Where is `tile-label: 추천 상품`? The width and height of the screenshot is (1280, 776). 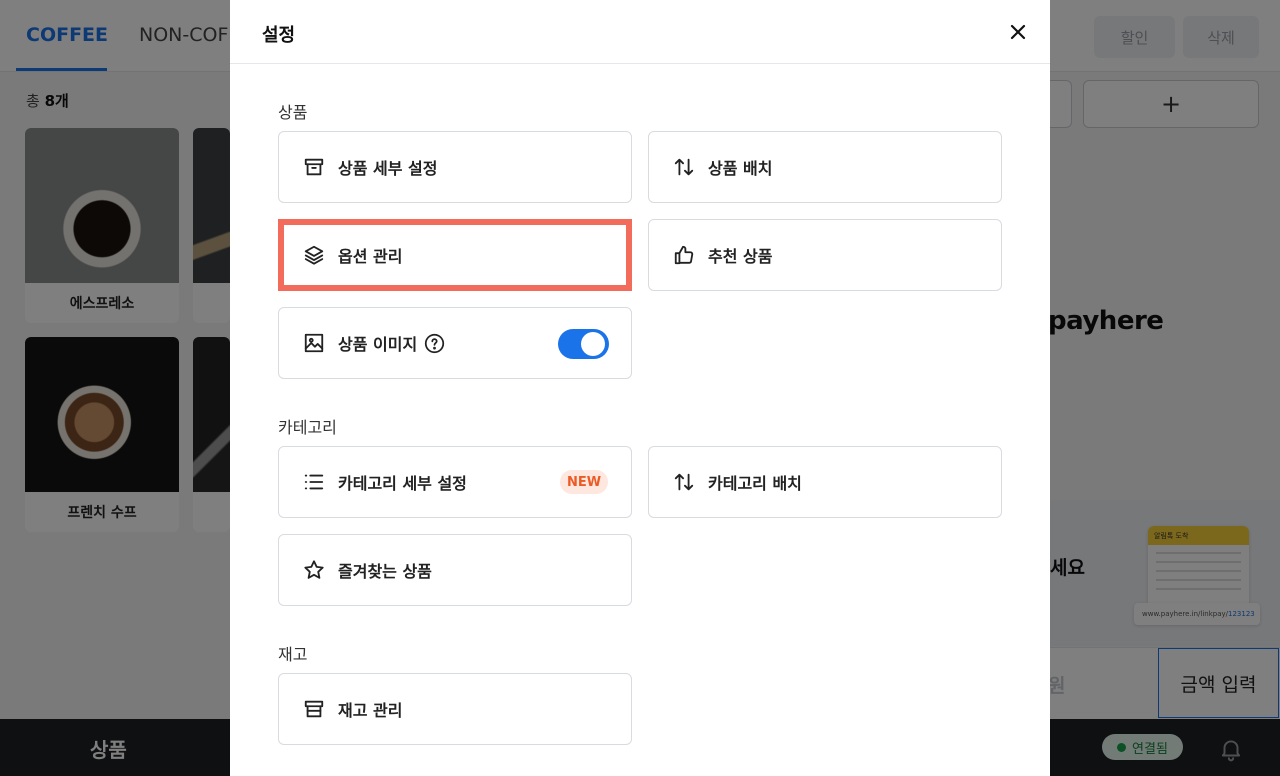
tile-label: 추천 상품 is located at coordinates (740, 256).